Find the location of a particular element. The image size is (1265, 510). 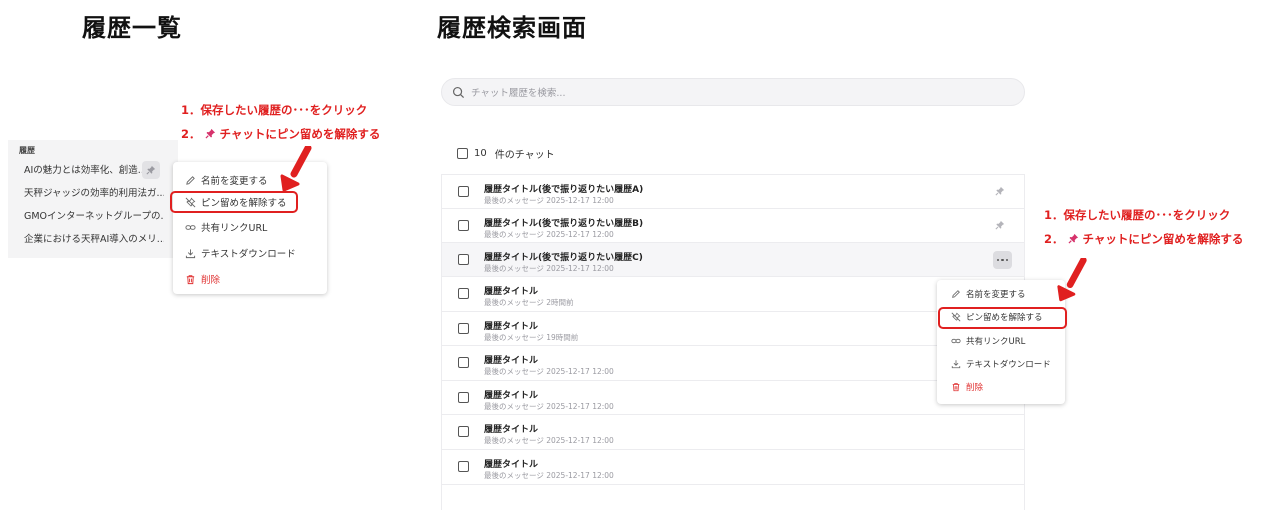

chat-count-row: 10 件のチャット is located at coordinates (506, 153).